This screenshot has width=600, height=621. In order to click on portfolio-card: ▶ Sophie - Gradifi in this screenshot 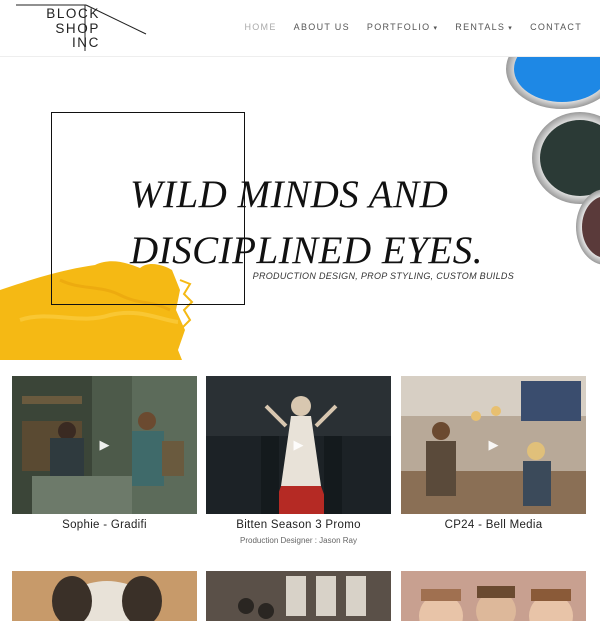, I will do `click(104, 453)`.